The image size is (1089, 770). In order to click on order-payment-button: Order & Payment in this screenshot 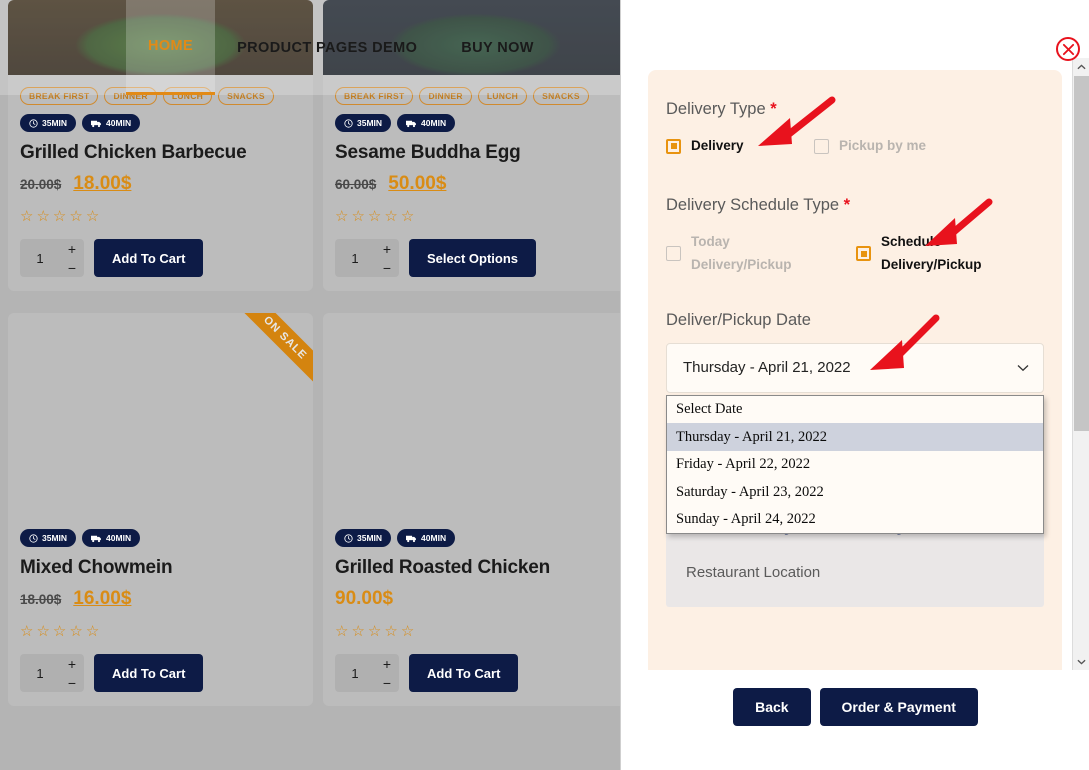, I will do `click(898, 707)`.